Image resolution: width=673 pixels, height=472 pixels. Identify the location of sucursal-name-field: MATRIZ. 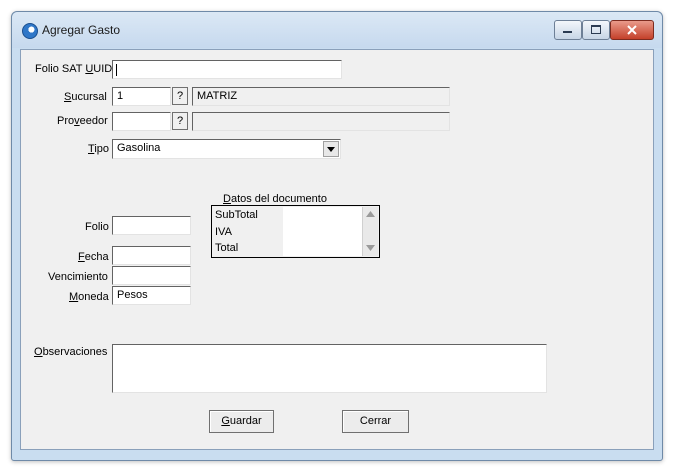
(321, 96).